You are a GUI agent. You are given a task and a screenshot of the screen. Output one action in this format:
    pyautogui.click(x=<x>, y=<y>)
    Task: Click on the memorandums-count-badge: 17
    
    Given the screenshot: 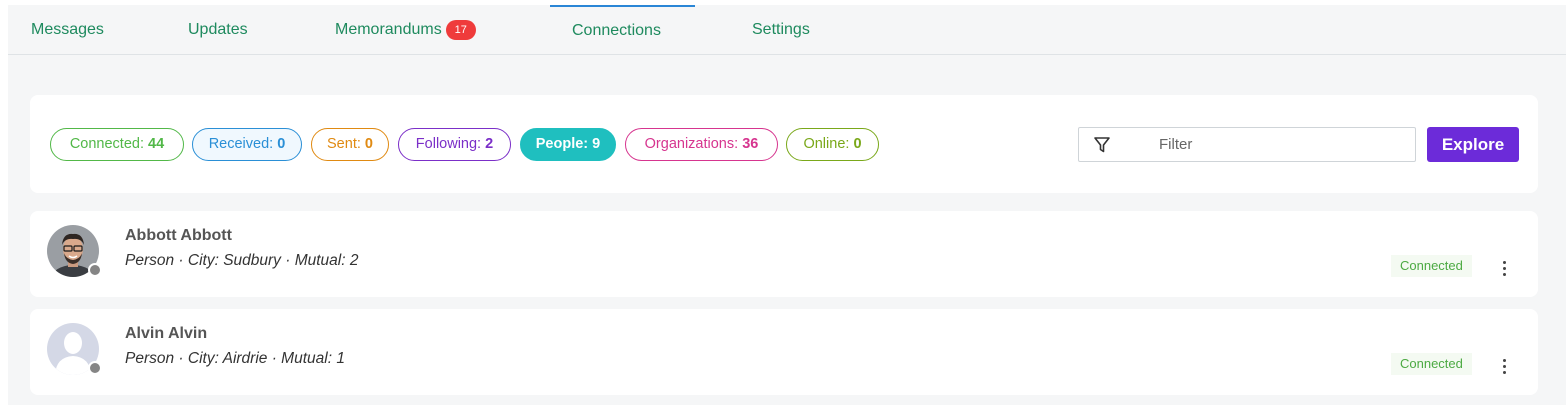 What is the action you would take?
    pyautogui.click(x=460, y=30)
    